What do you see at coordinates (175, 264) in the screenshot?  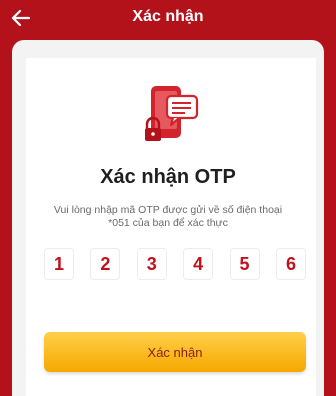 I see `otp-input-row: 1 2 3 4 5 6` at bounding box center [175, 264].